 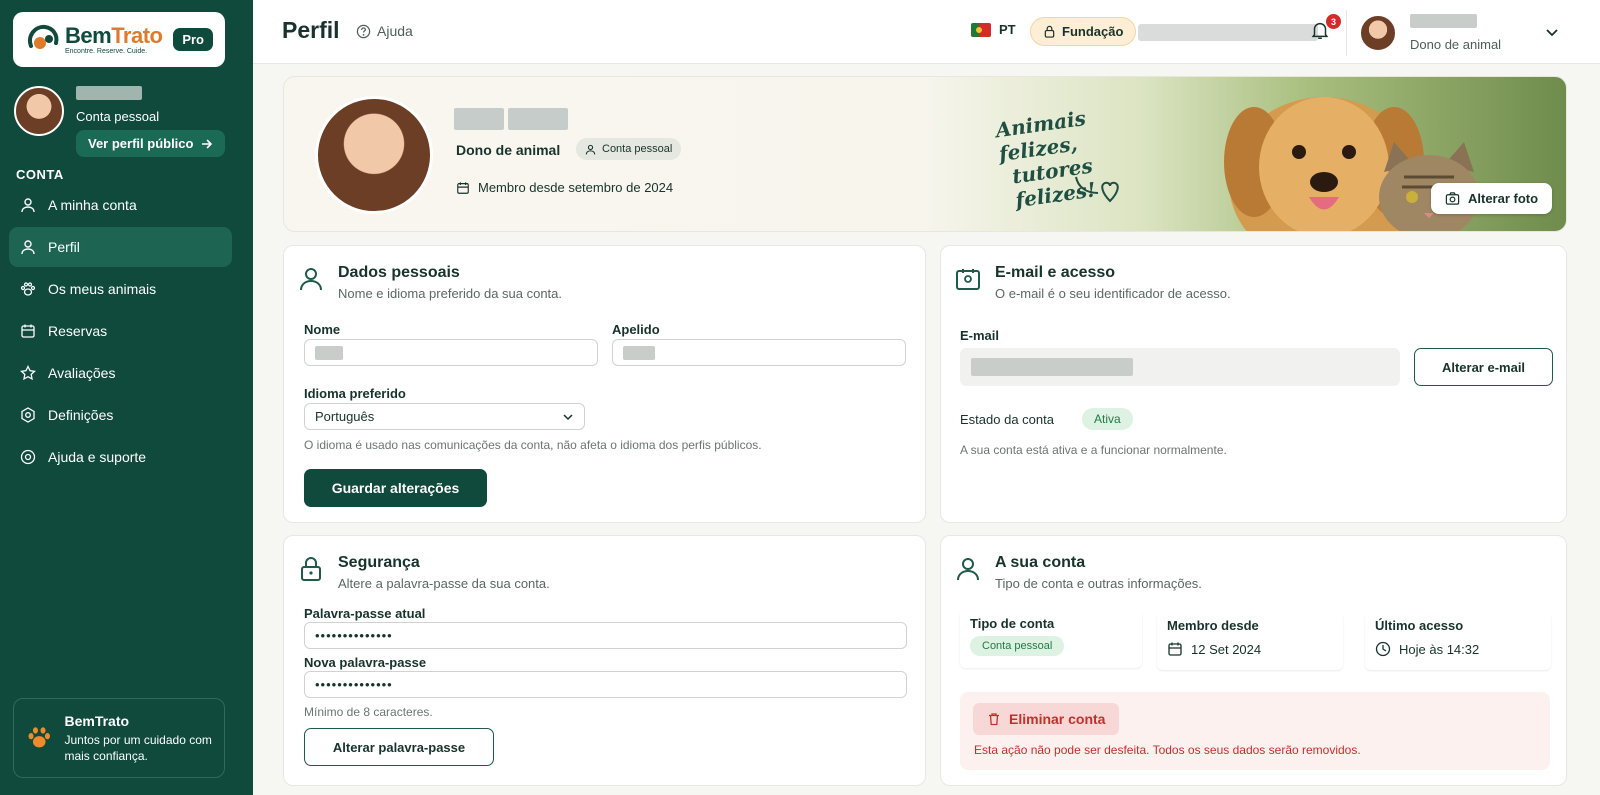 What do you see at coordinates (1107, 419) in the screenshot?
I see `status-badge: Ativa` at bounding box center [1107, 419].